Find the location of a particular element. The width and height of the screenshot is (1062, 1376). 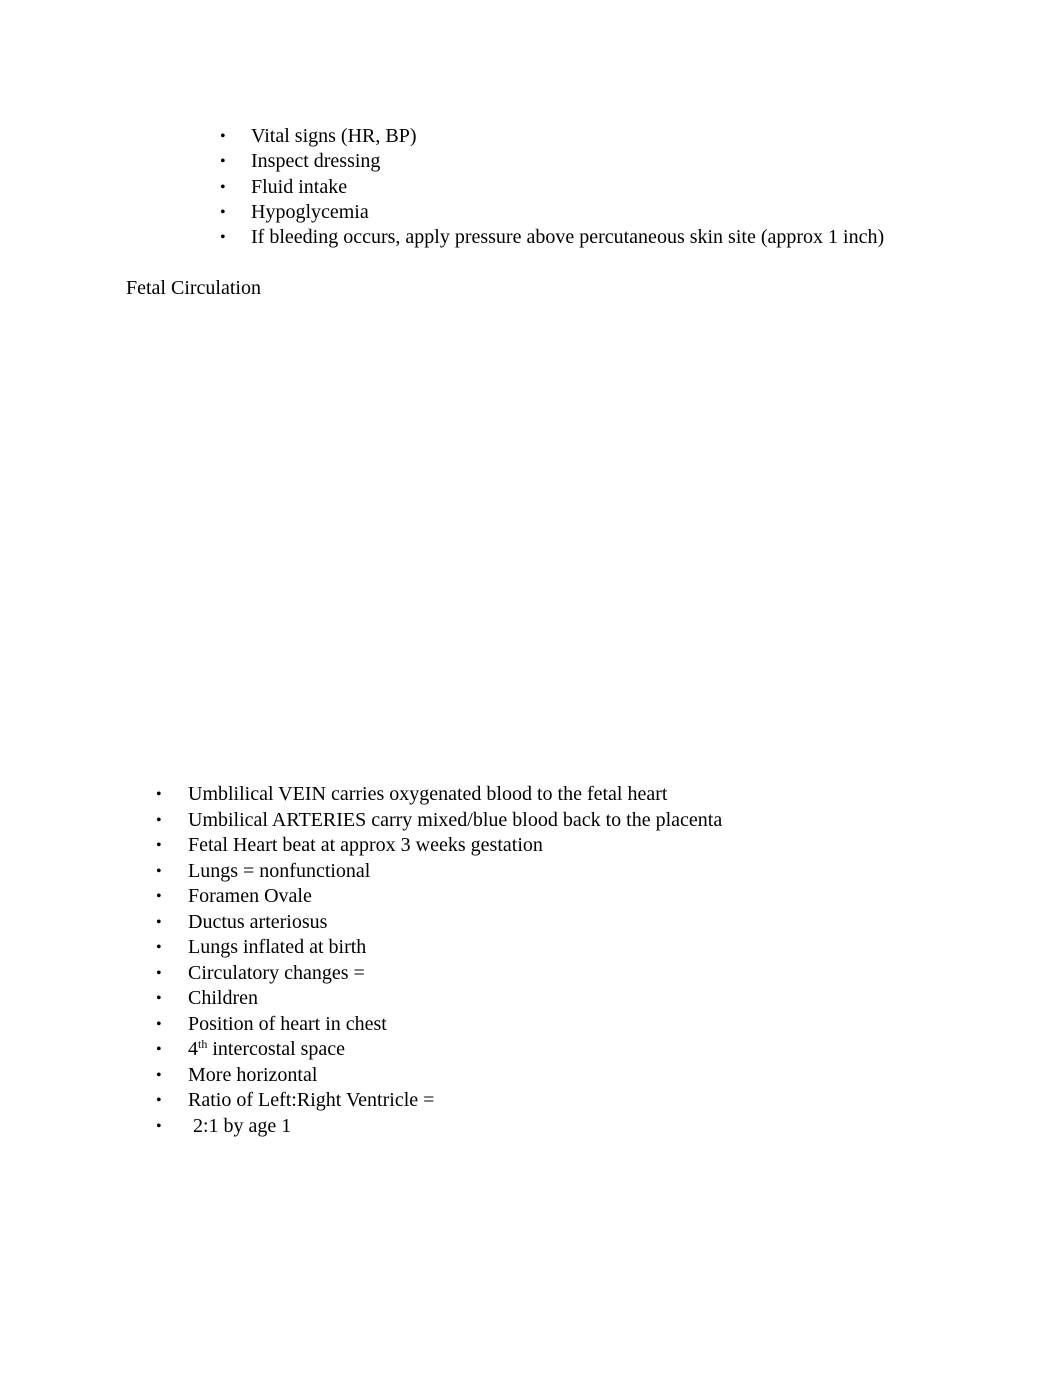

ordinal-suffix: th is located at coordinates (203, 1044).